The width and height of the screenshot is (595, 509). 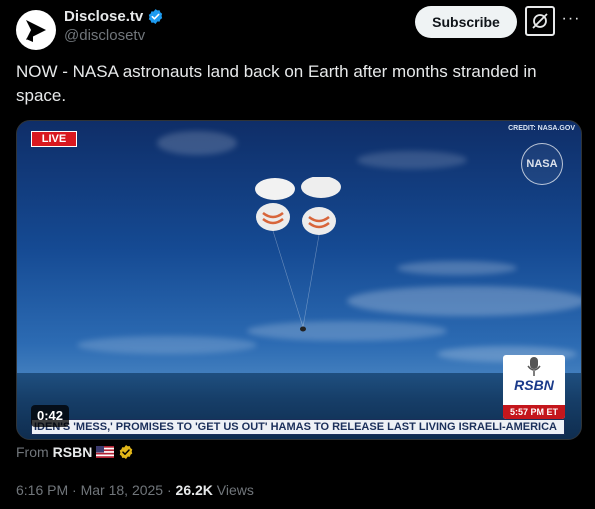 I want to click on us-flag-icon, so click(x=105, y=452).